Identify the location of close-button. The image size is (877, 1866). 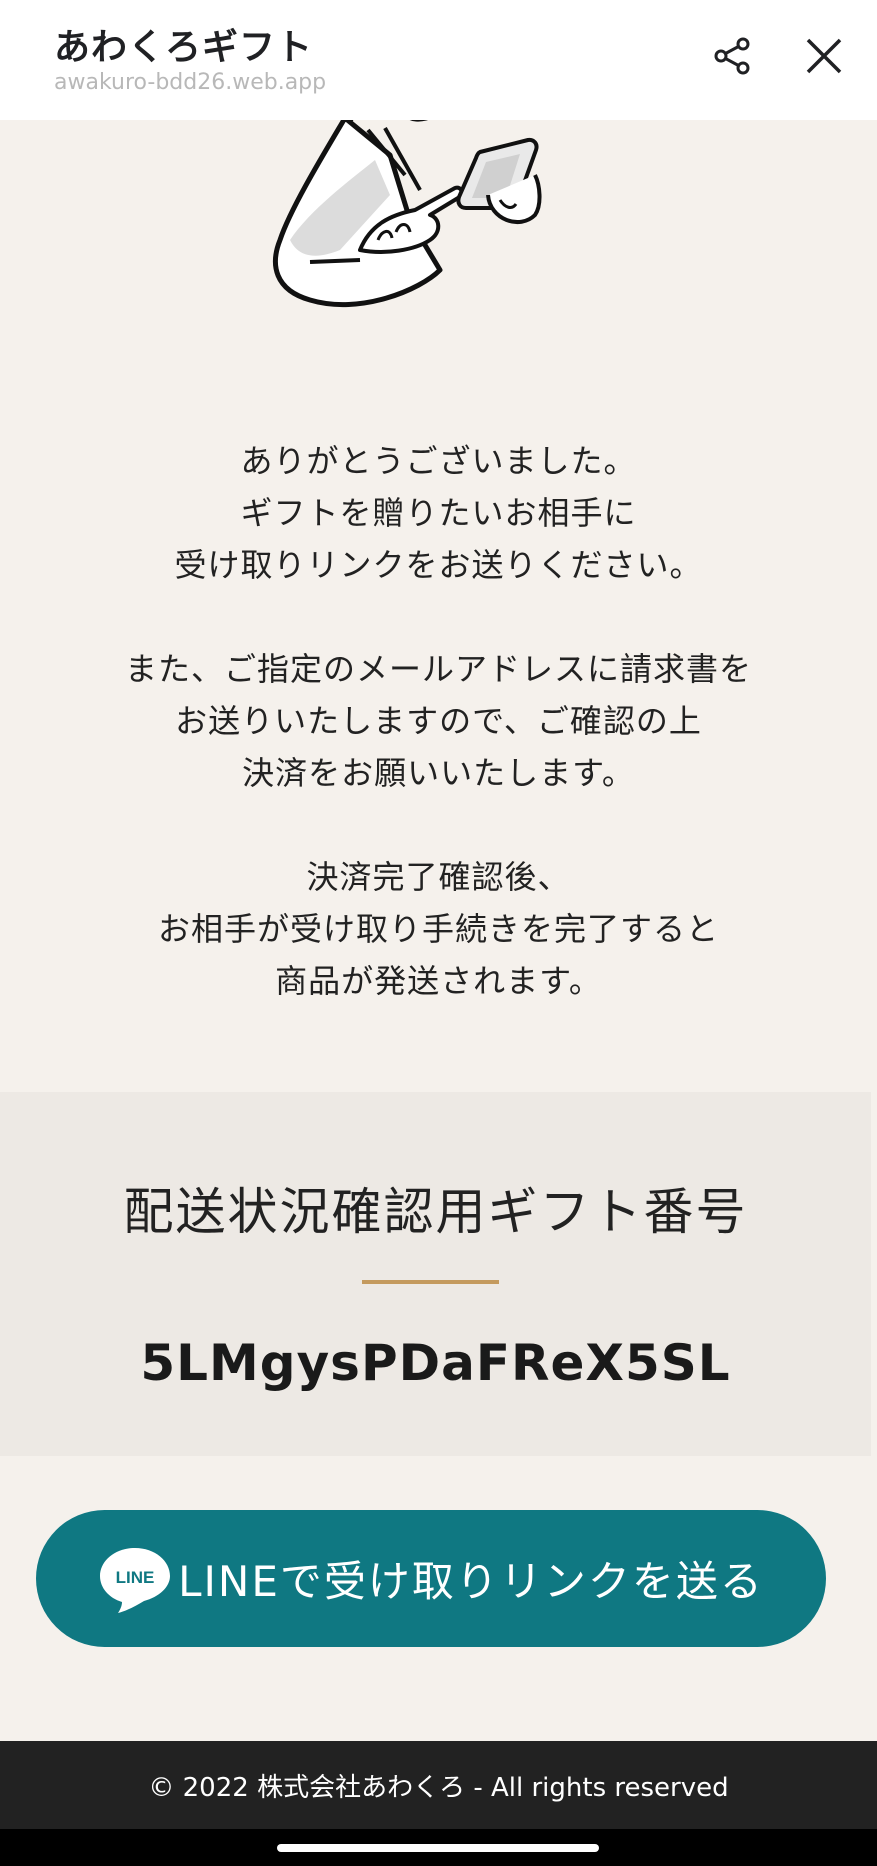
(824, 56).